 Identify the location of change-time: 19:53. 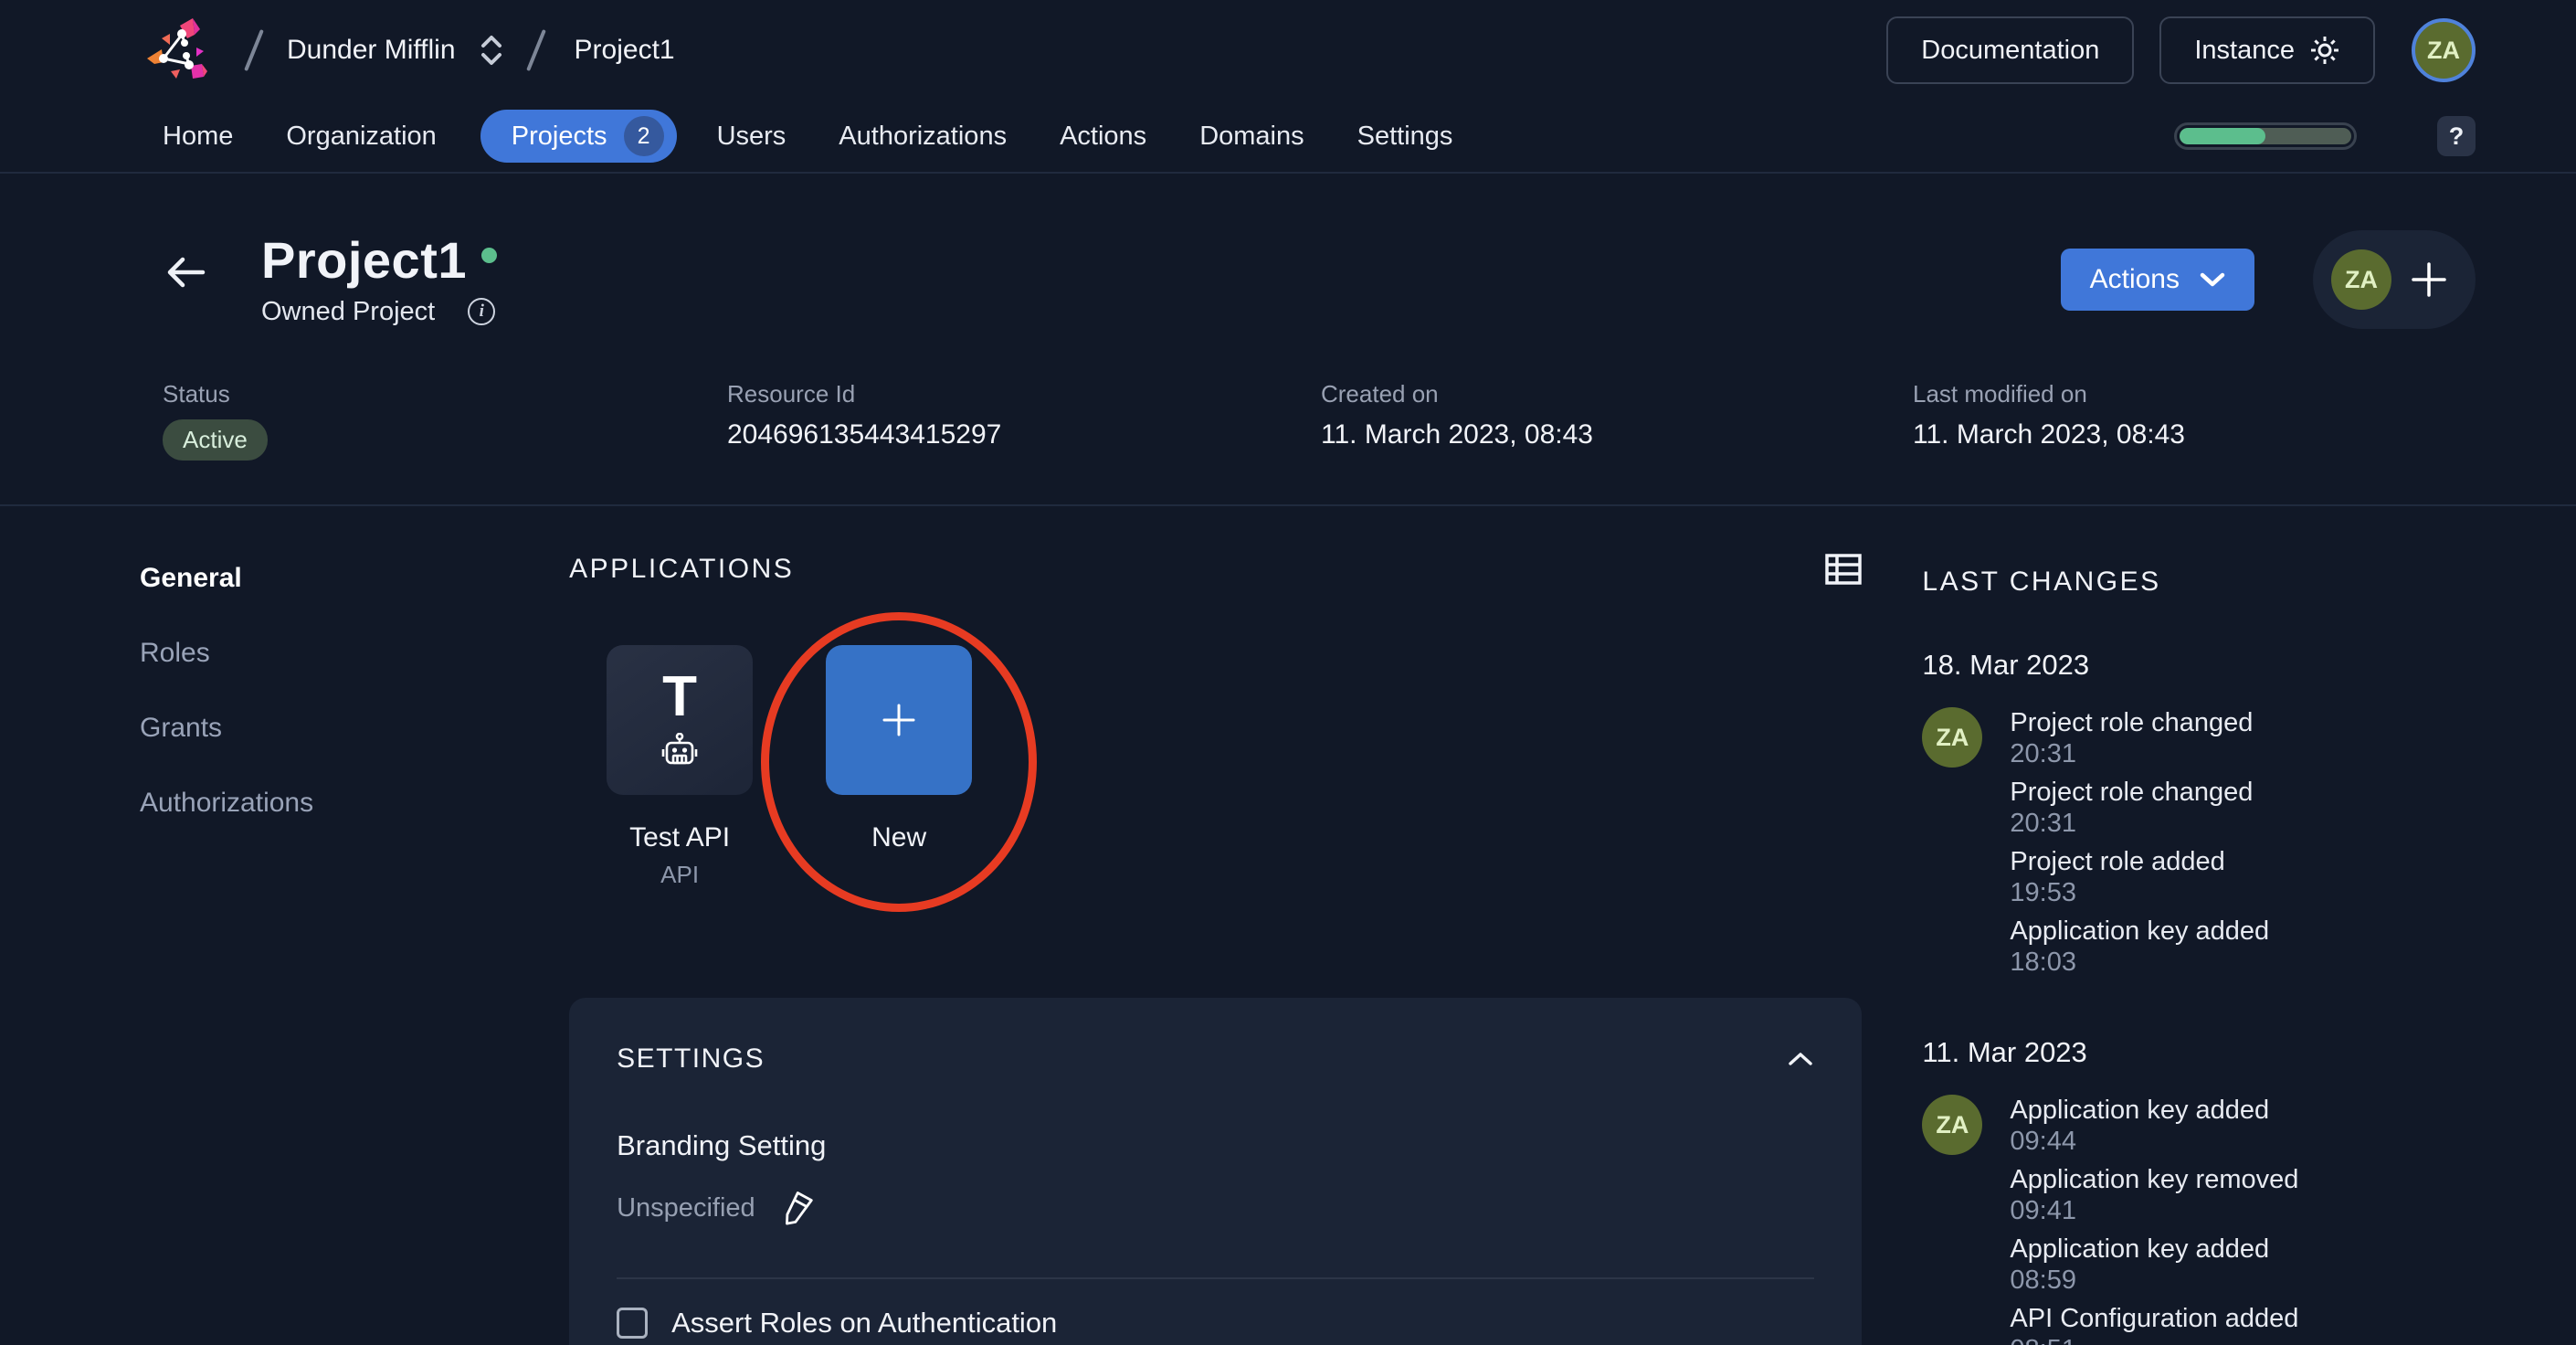
(2043, 893).